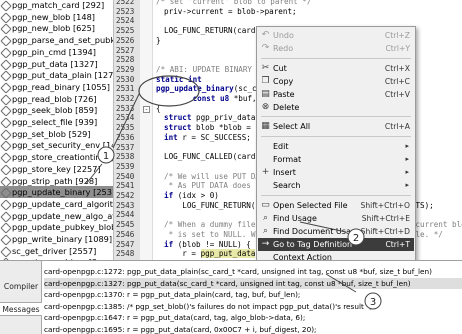 The image size is (462, 334). Describe the element at coordinates (56, 181) in the screenshot. I see `tree-item: pgp_strip_path [928]` at that location.